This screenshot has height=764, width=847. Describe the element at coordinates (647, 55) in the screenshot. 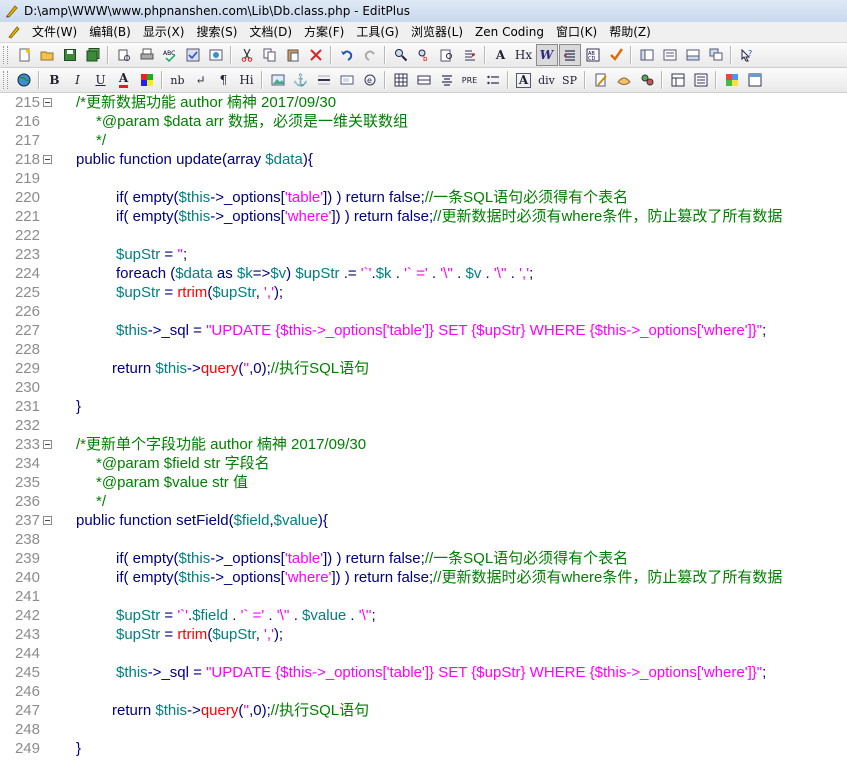

I see `directory-window-icon` at that location.